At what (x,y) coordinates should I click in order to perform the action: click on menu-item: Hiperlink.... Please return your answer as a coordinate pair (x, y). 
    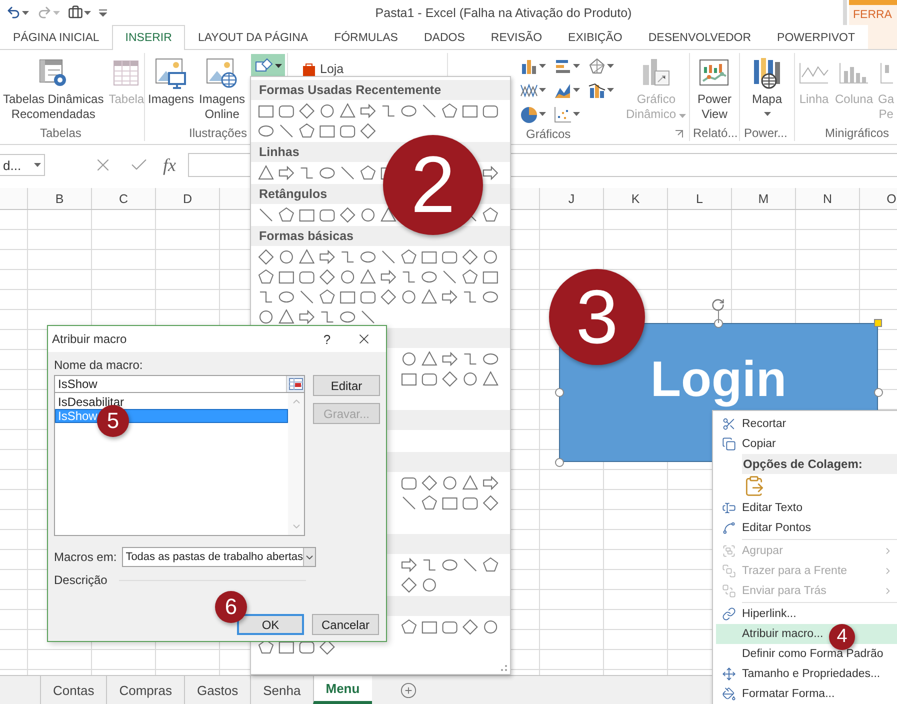
    Looking at the image, I should click on (806, 614).